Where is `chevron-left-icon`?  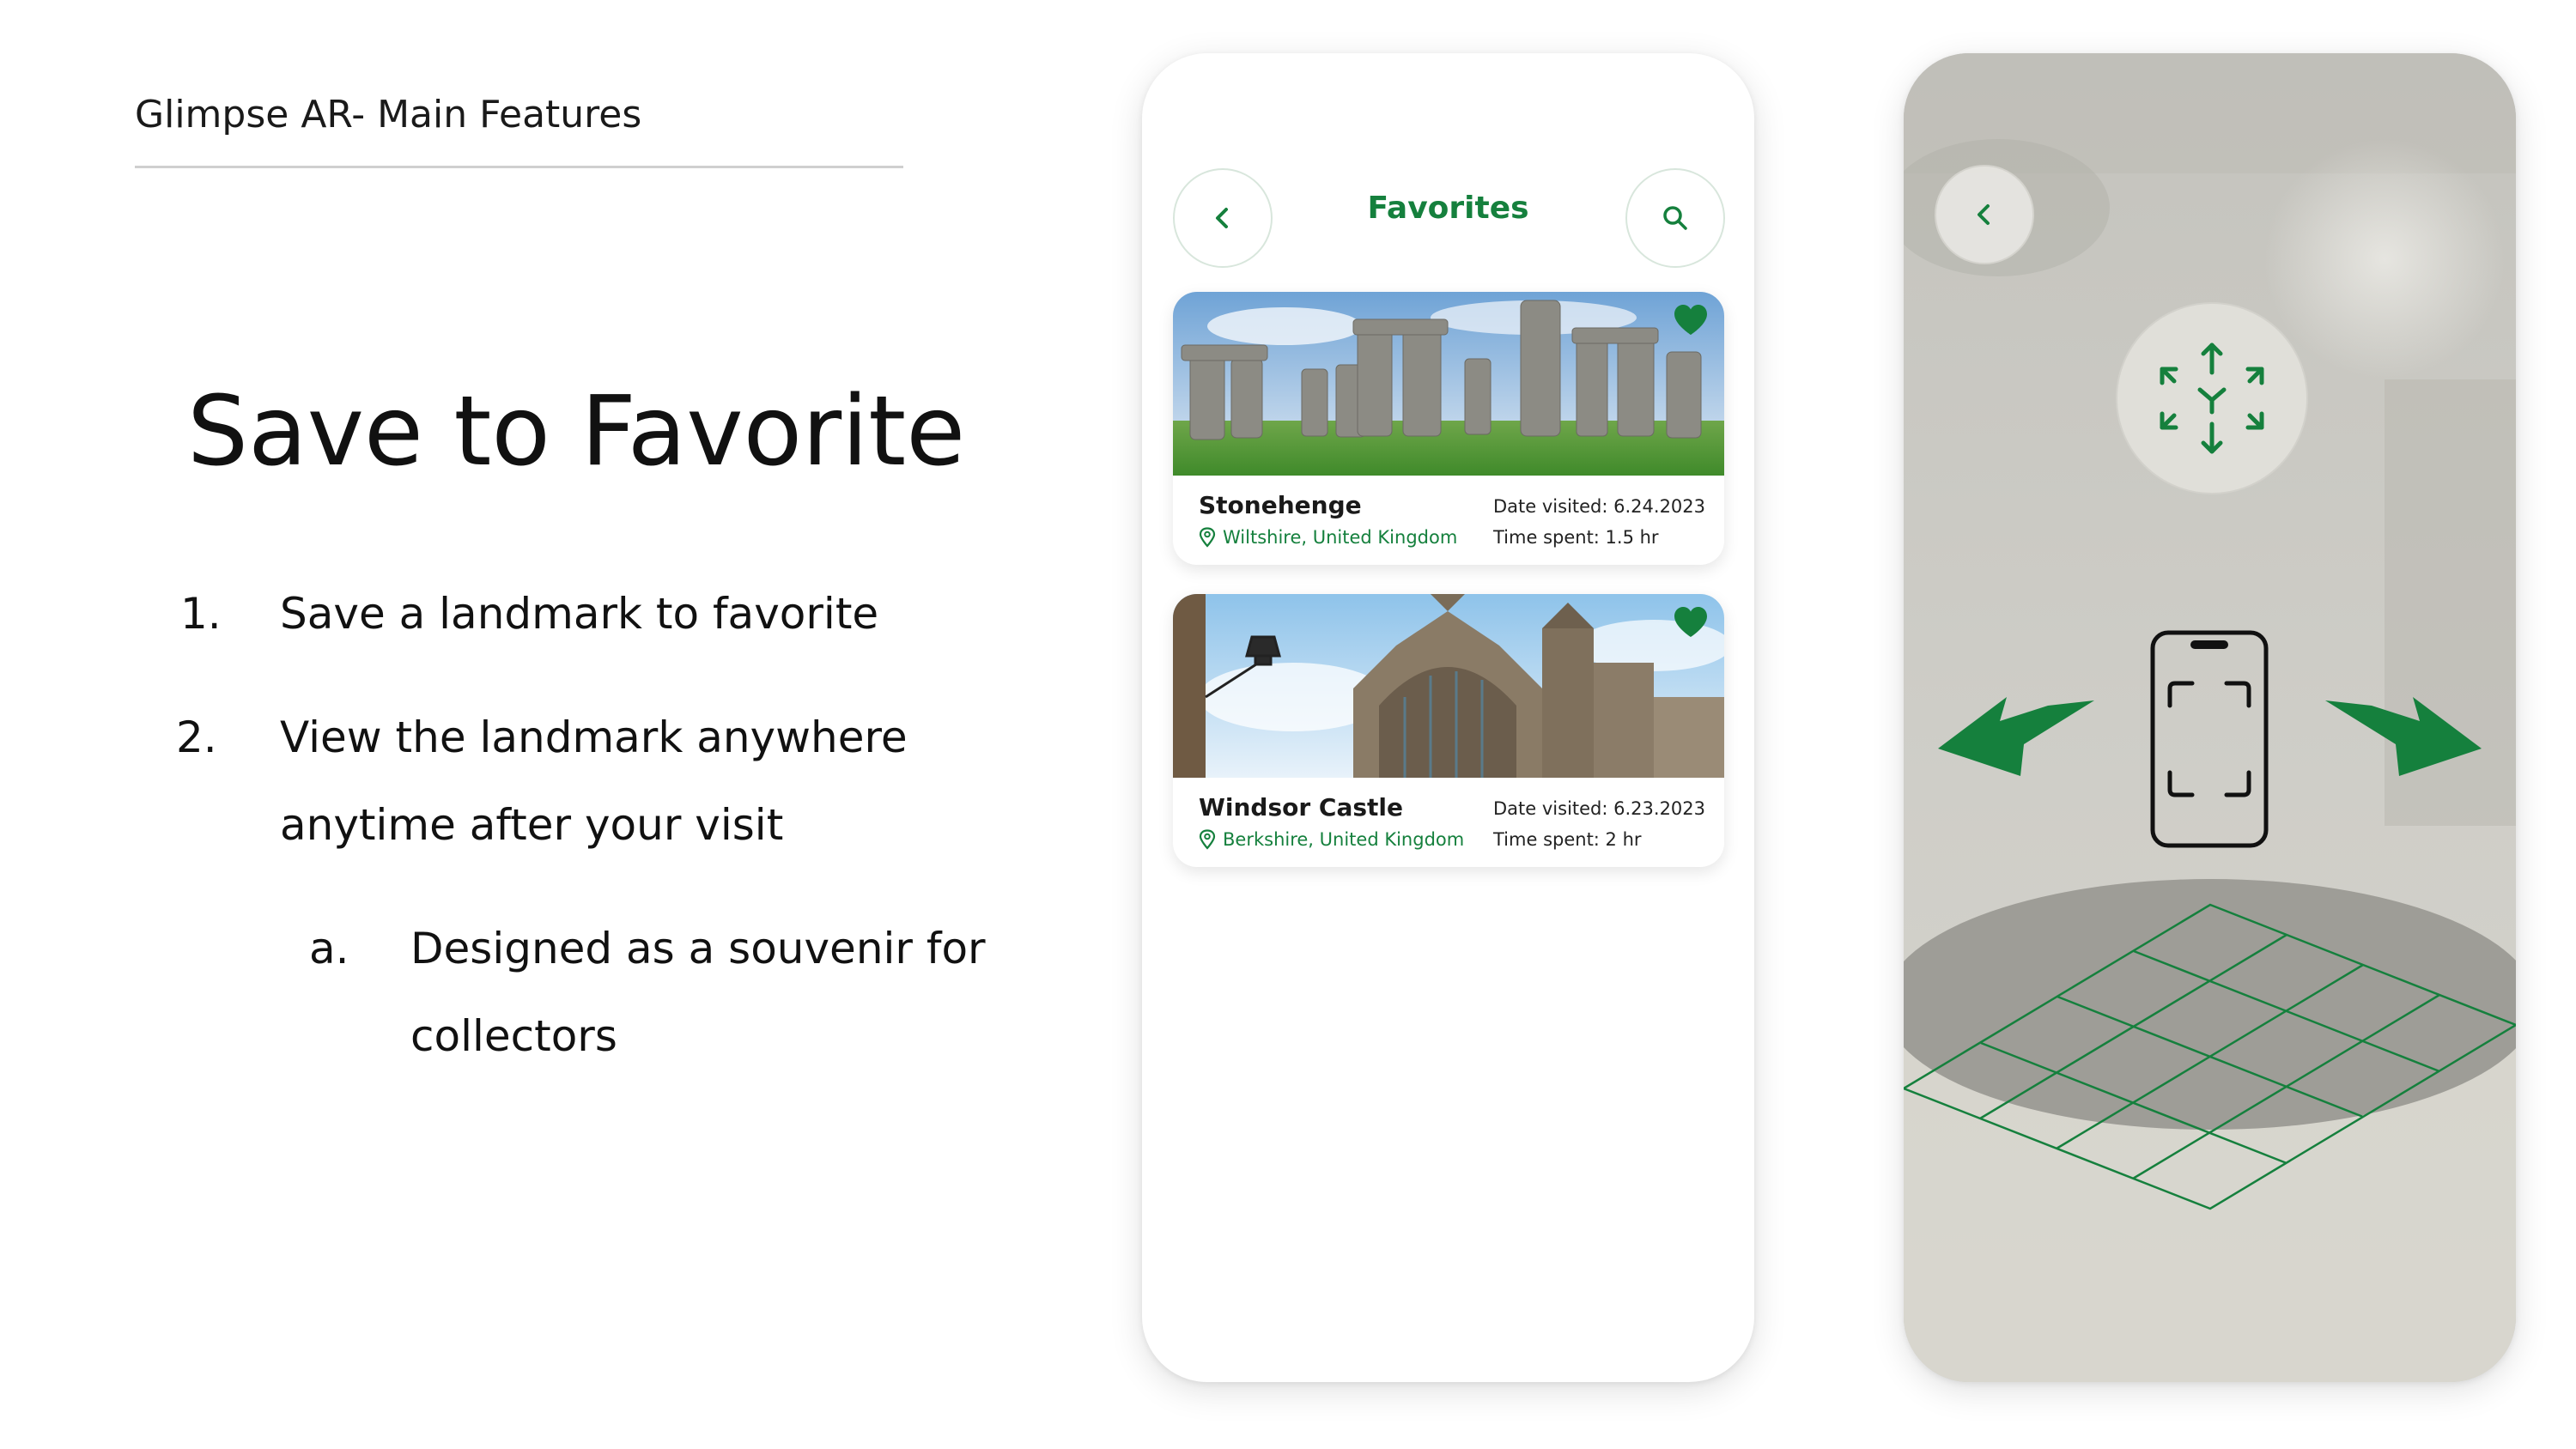
chevron-left-icon is located at coordinates (1984, 214).